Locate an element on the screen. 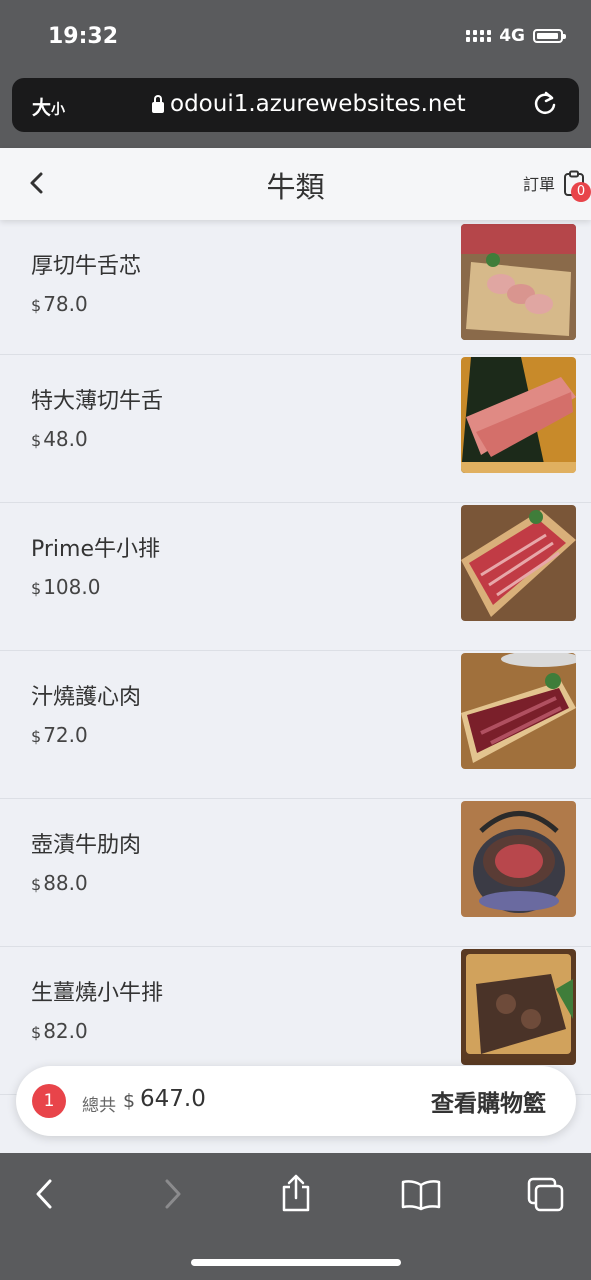  item-price: $108.0 is located at coordinates (66, 587).